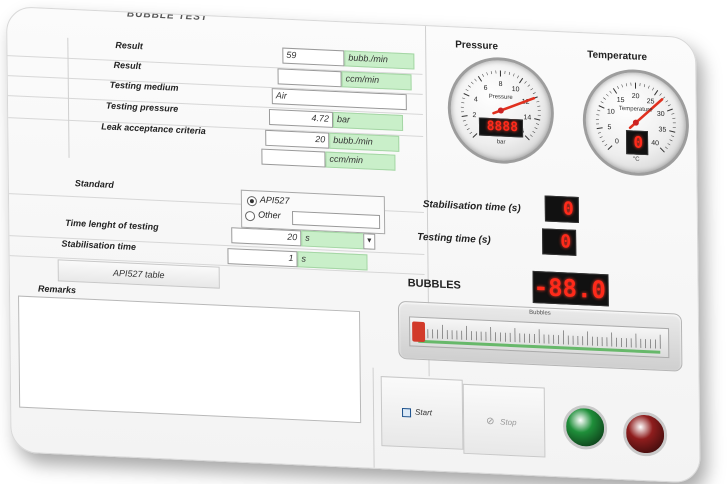  I want to click on temperature-display: 0, so click(637, 142).